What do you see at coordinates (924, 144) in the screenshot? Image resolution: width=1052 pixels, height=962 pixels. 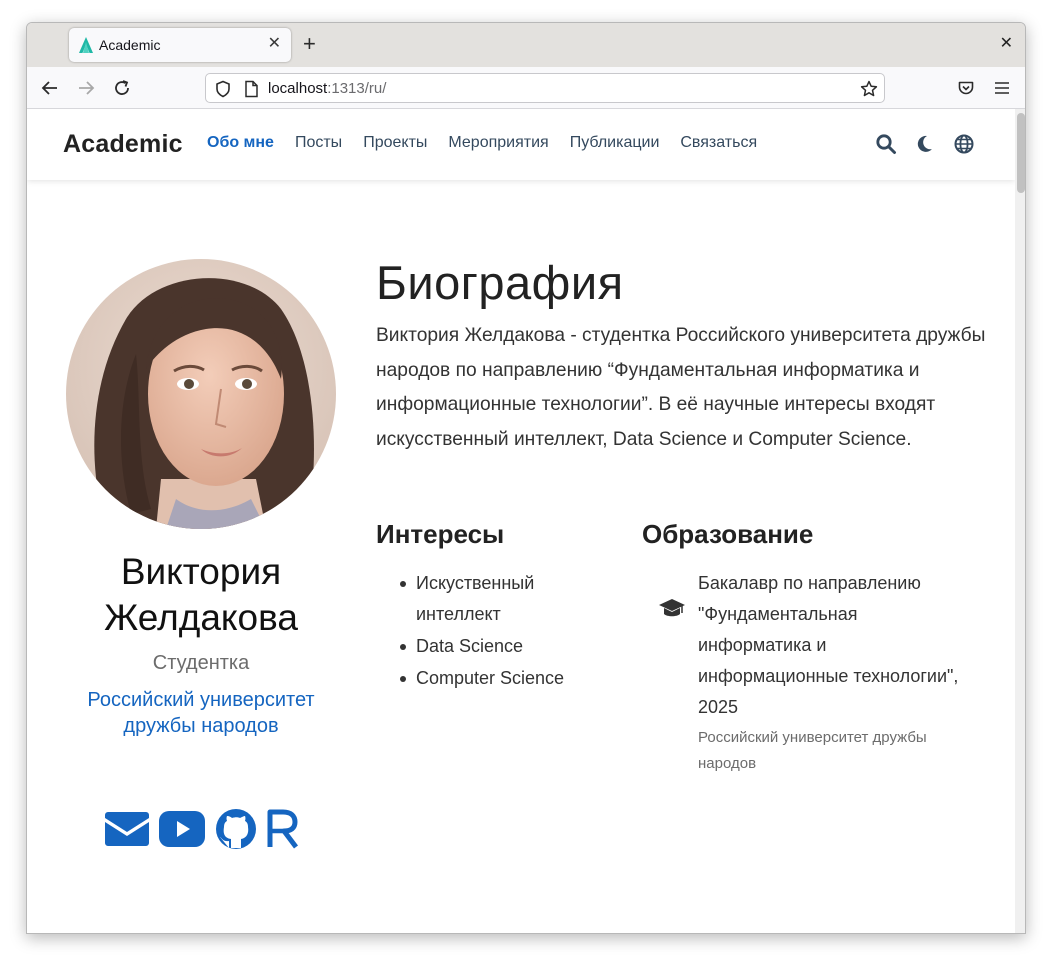 I see `moon-icon` at bounding box center [924, 144].